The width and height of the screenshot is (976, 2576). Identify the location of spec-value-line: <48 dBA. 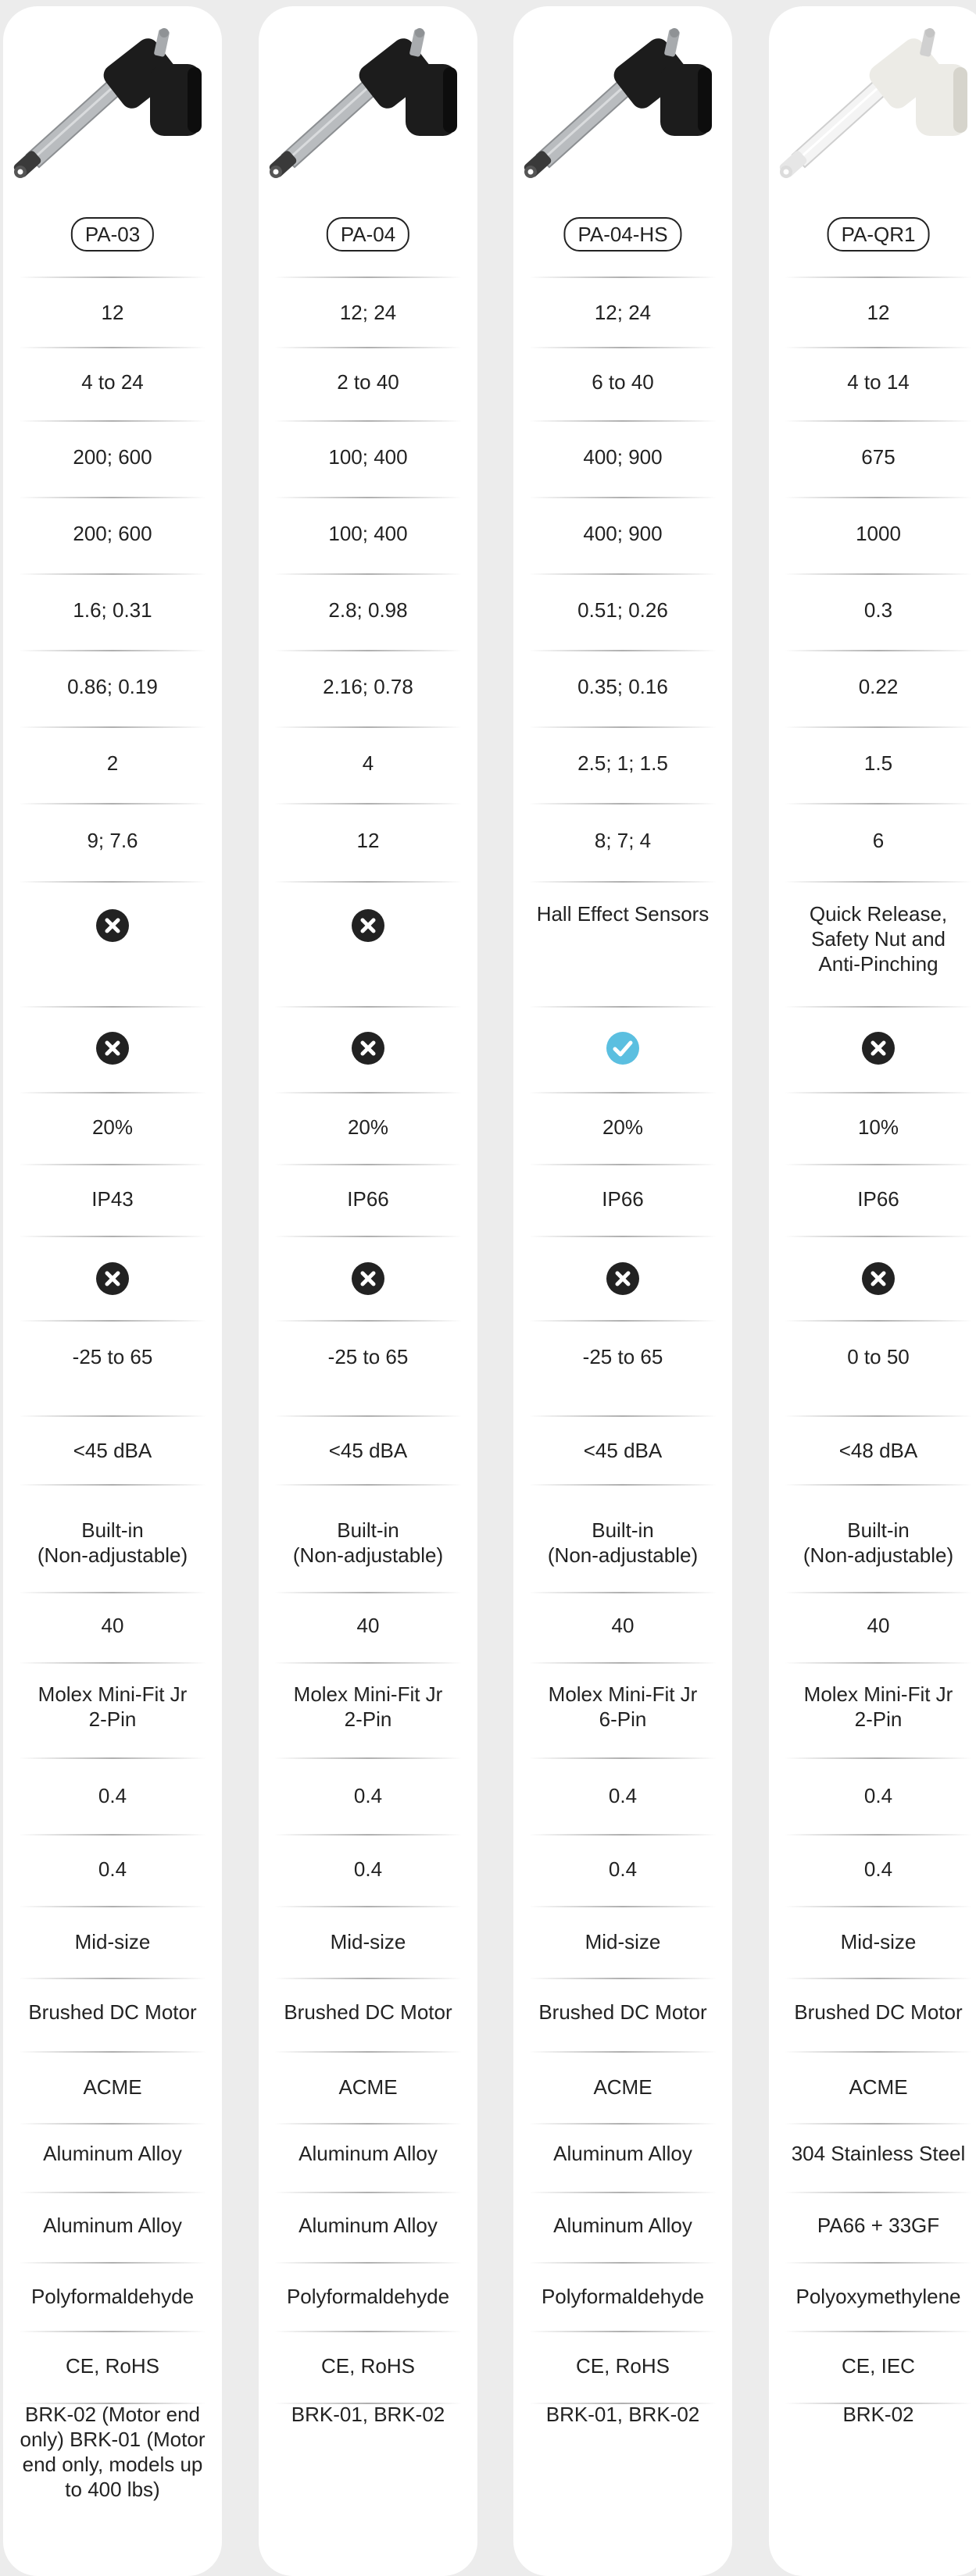
(878, 1450).